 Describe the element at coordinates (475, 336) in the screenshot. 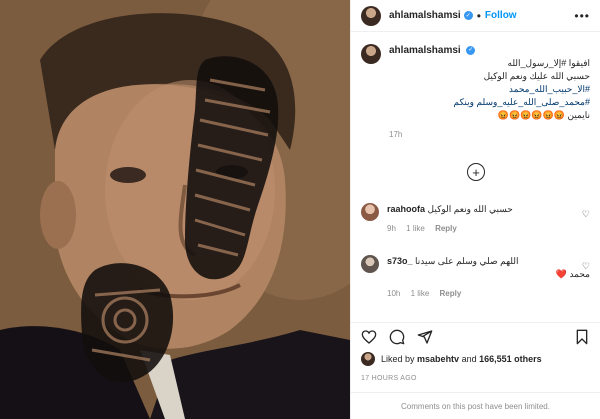

I see `action-bar` at that location.